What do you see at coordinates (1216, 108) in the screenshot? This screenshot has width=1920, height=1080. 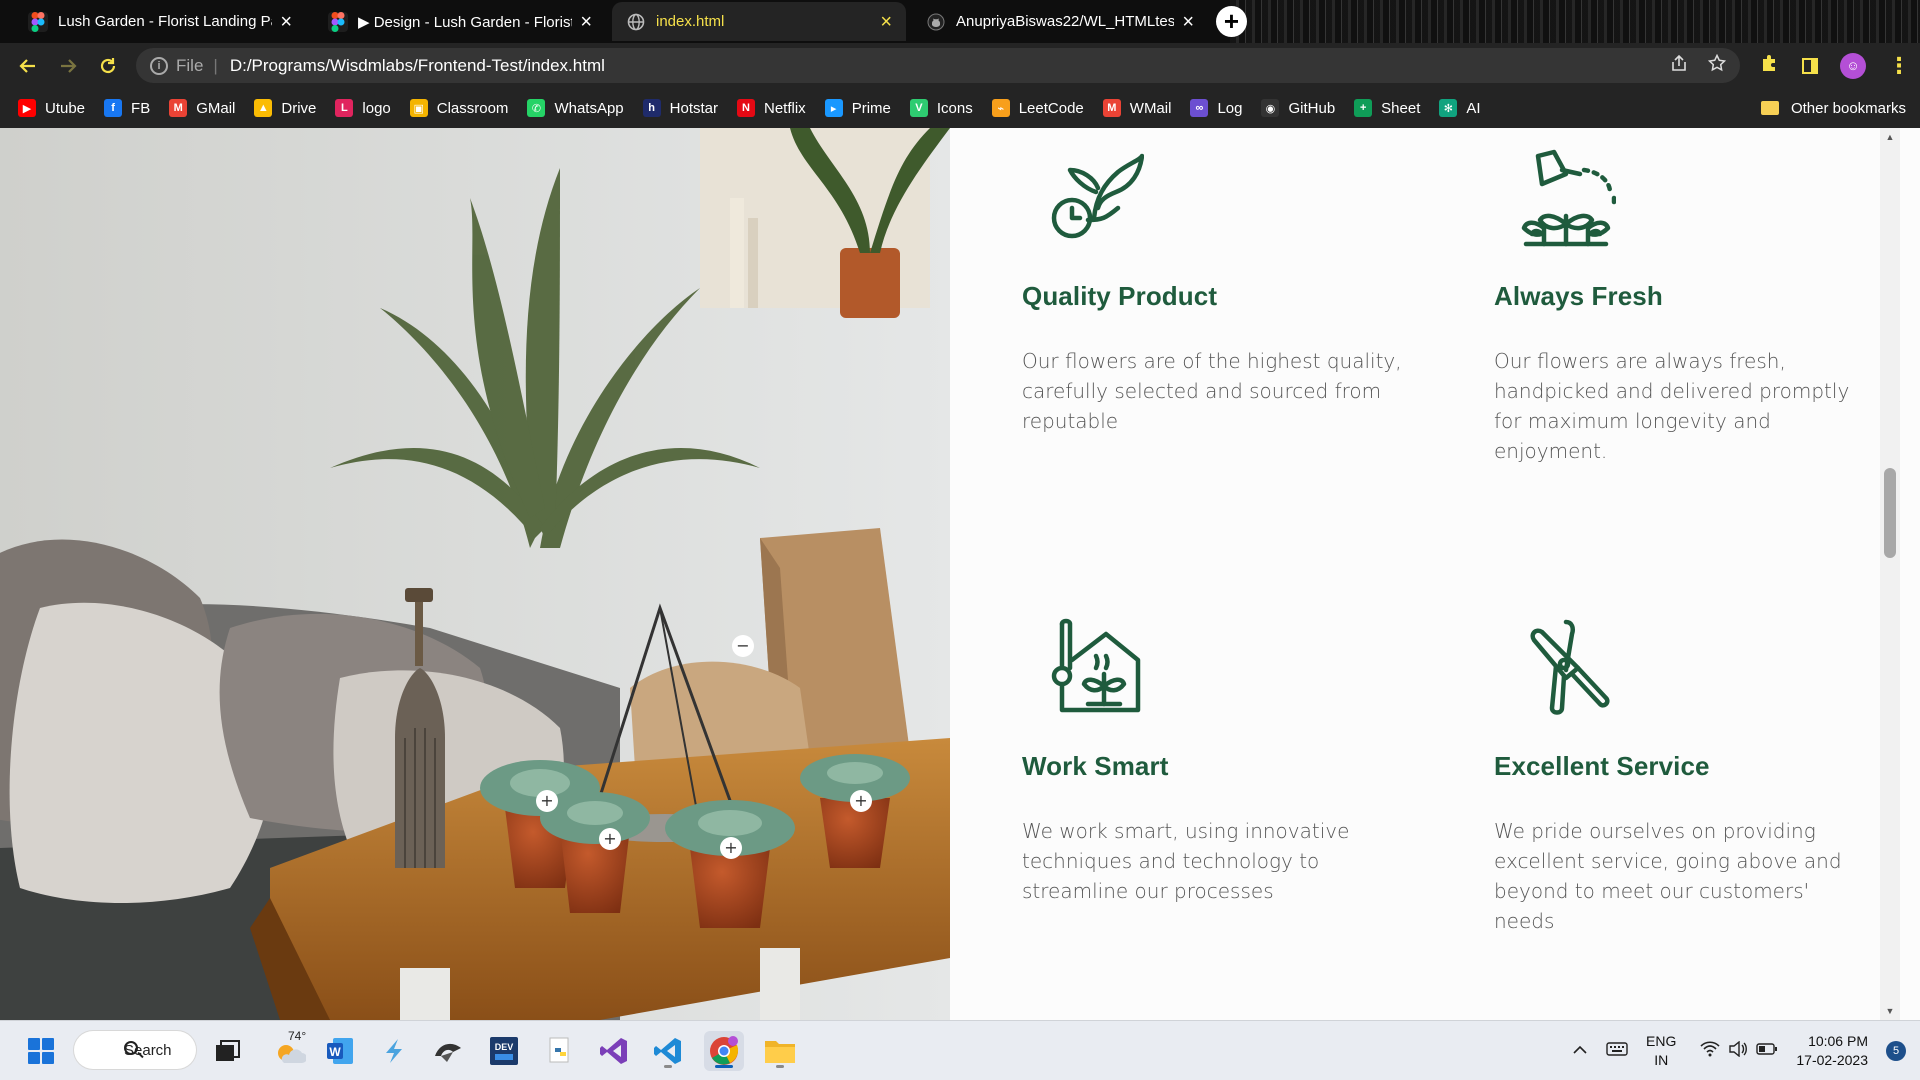 I see `bookmark-log: ∞ Log` at bounding box center [1216, 108].